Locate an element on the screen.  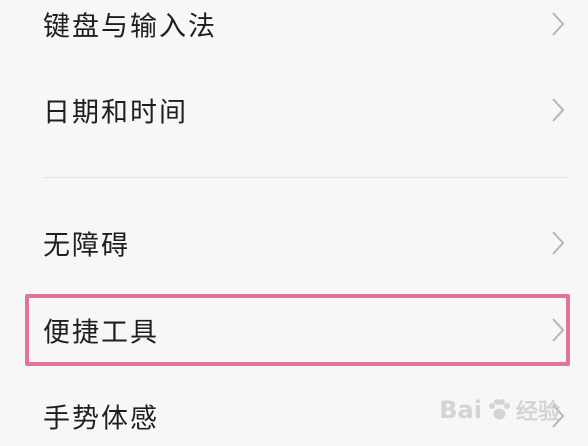
settings-item-label: 无障碍 is located at coordinates (86, 246).